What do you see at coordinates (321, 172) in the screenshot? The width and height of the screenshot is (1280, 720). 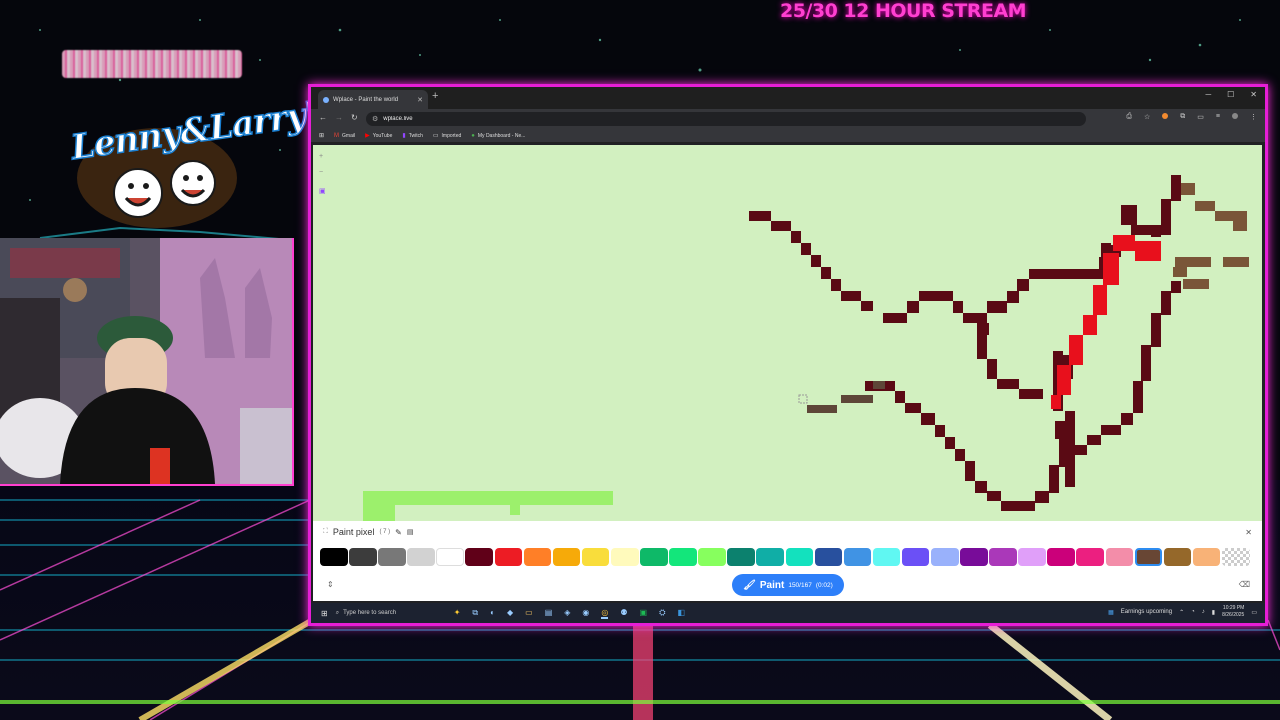 I see `zoom-out-icon: −` at bounding box center [321, 172].